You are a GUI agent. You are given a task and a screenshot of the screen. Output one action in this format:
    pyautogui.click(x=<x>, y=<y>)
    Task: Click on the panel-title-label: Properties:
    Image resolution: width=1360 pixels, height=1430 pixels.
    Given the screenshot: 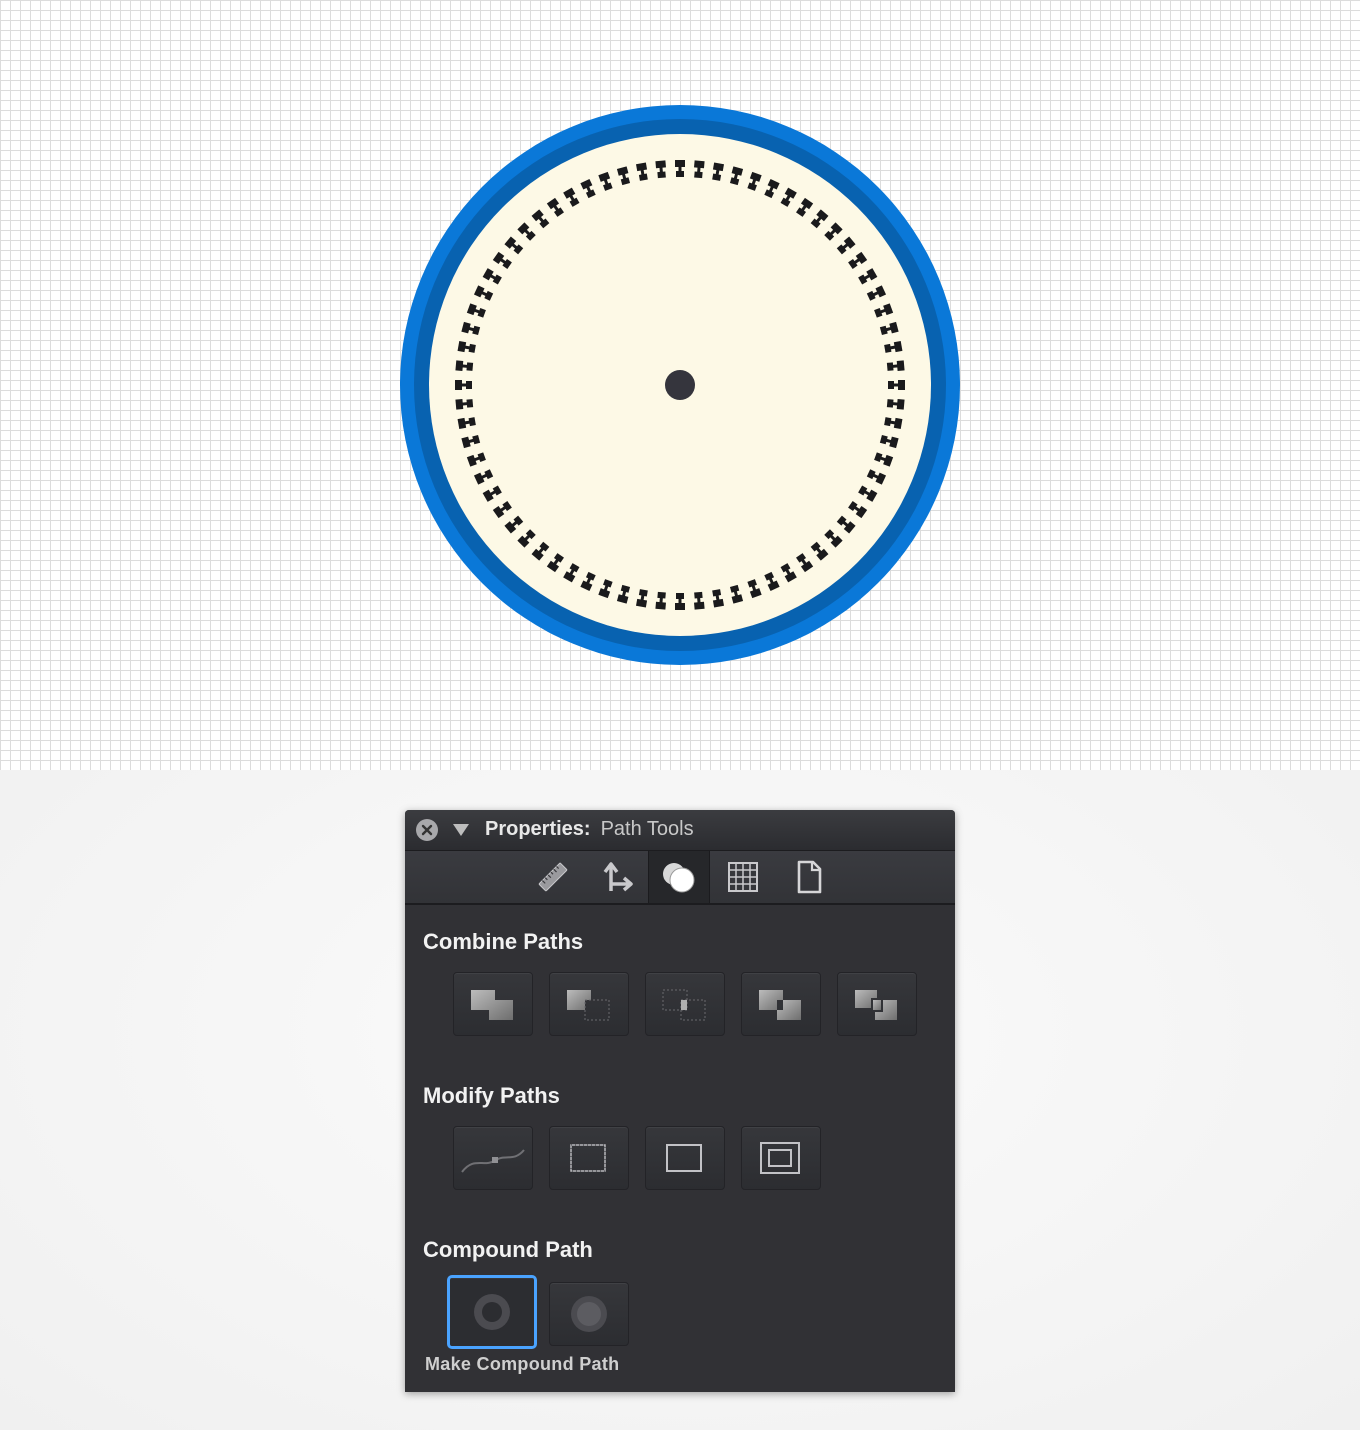 What is the action you would take?
    pyautogui.click(x=538, y=829)
    